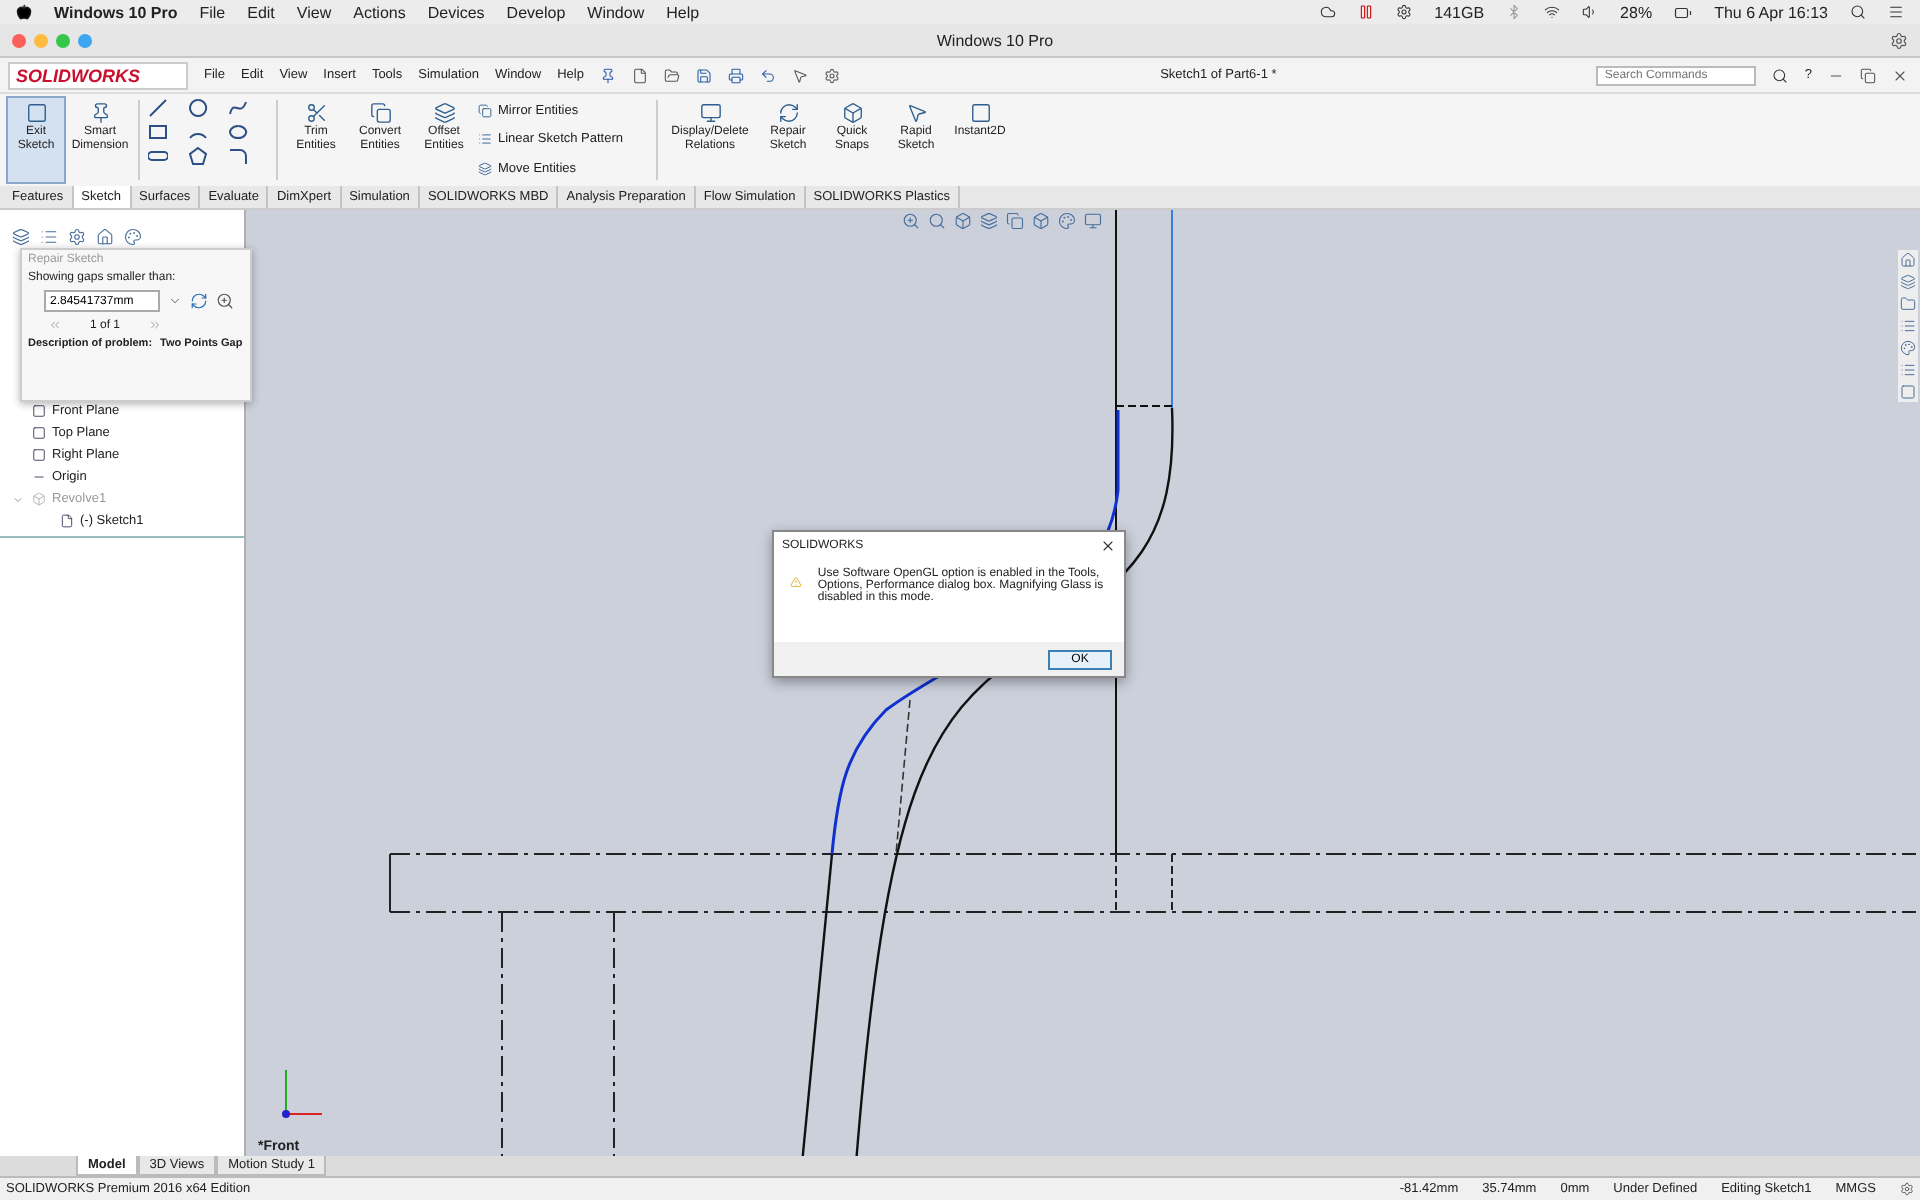 This screenshot has width=1920, height=1200. I want to click on sketch-line, so click(390, 883).